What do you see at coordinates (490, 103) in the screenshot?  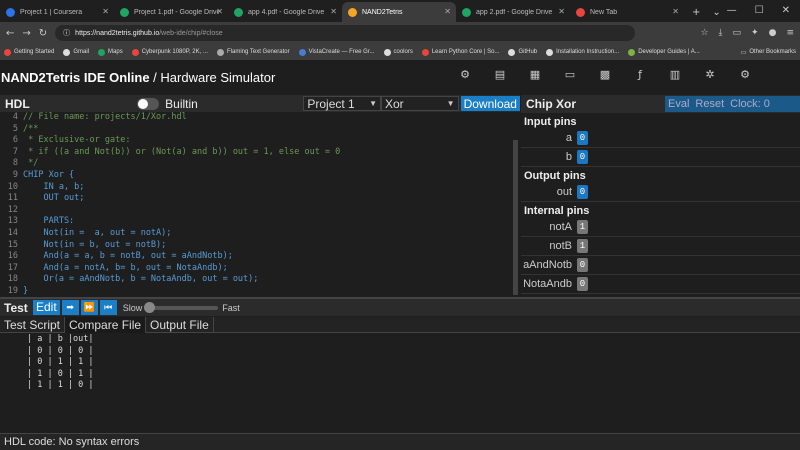 I see `download-button: Download` at bounding box center [490, 103].